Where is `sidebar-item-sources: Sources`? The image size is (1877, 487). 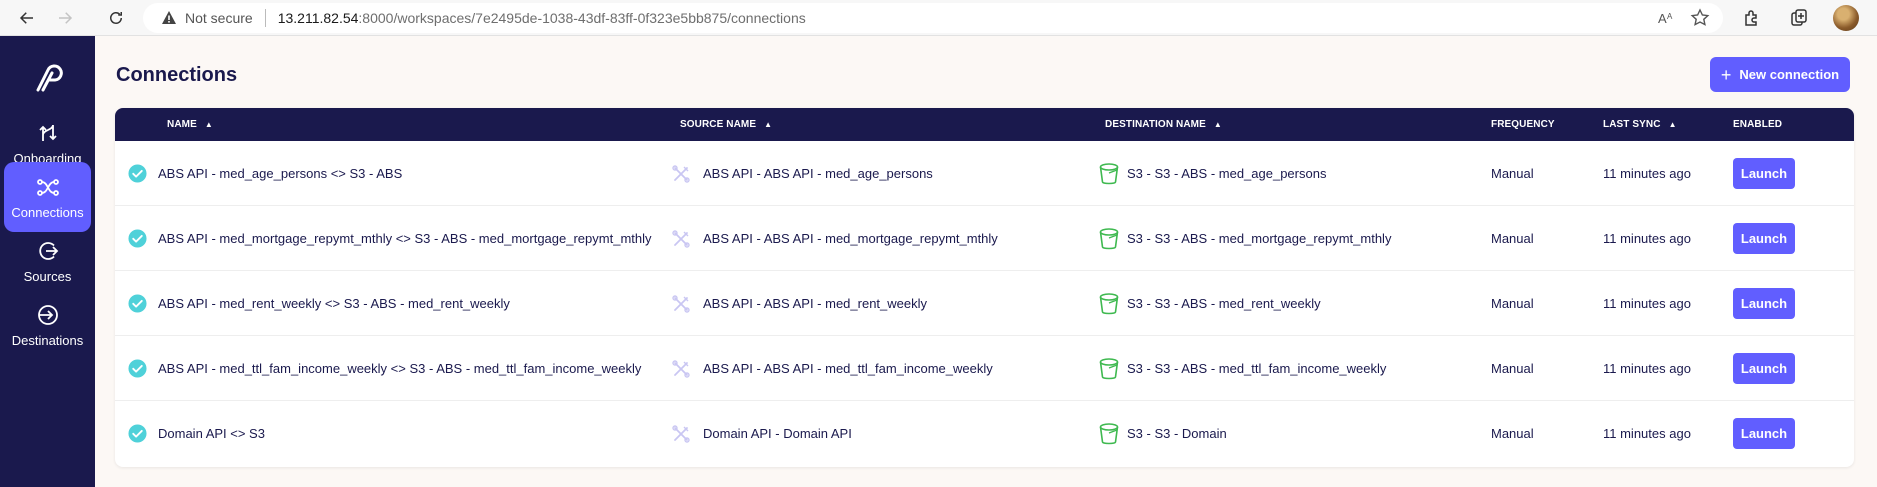 sidebar-item-sources: Sources is located at coordinates (47, 261).